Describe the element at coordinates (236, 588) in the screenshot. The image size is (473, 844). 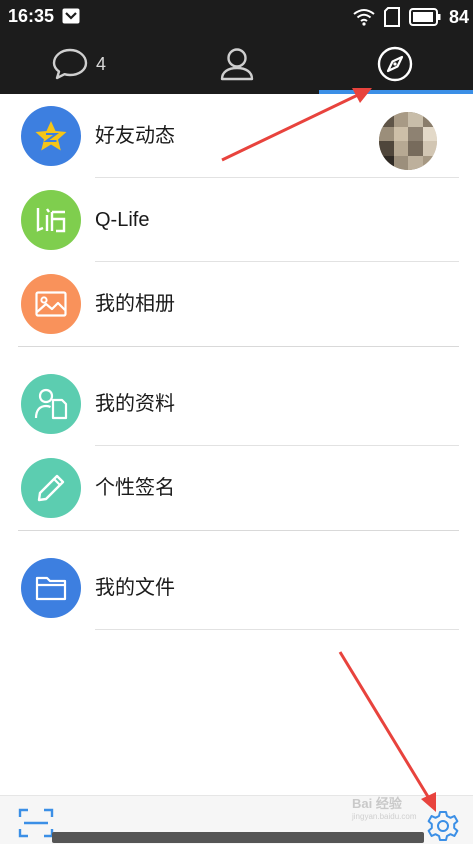
I see `menu-item-my-files: 我的文件` at that location.